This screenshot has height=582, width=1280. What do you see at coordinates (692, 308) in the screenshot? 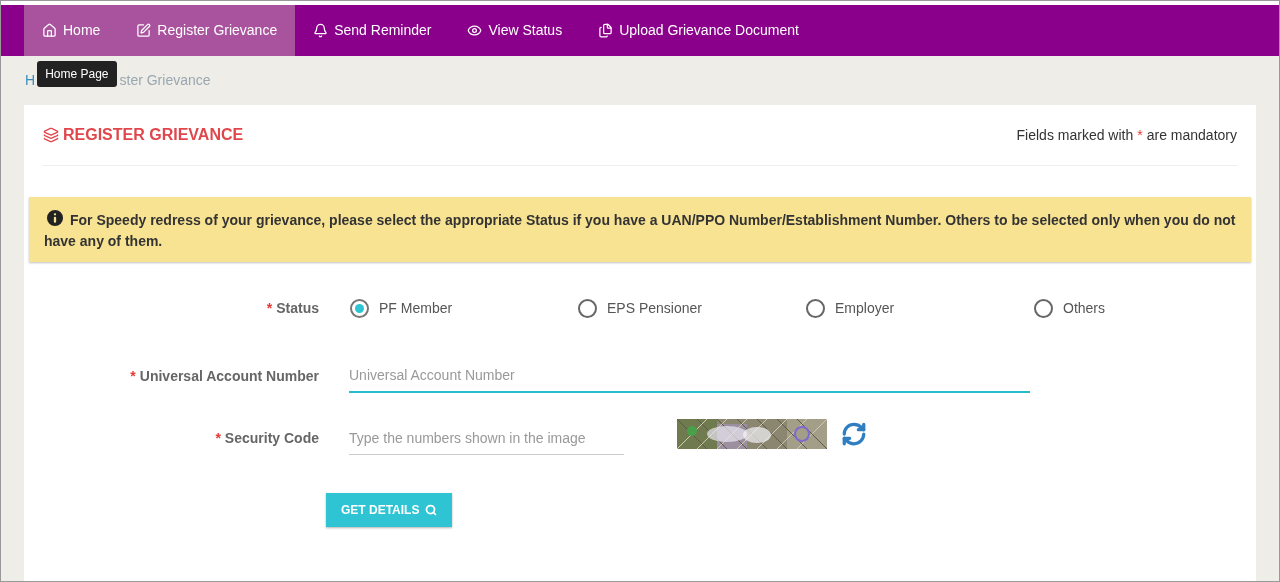
I see `radio-option: EPS Pensioner` at bounding box center [692, 308].